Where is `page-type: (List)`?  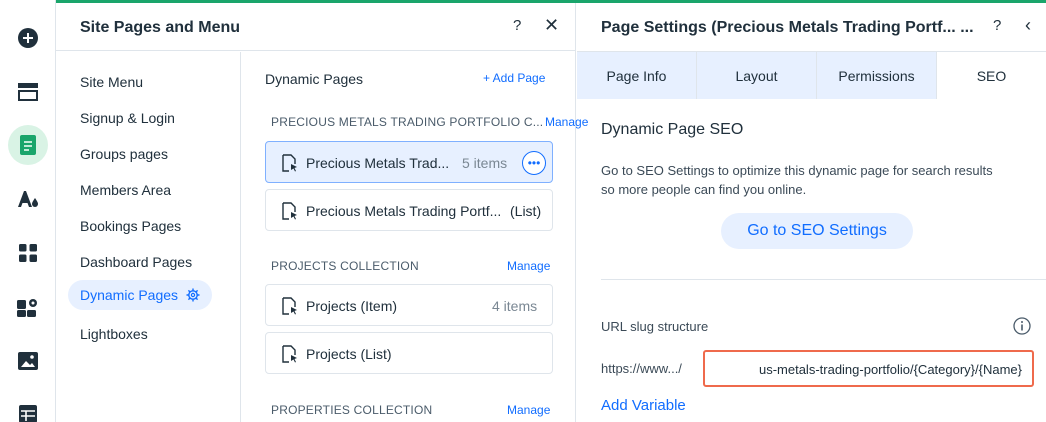 page-type: (List) is located at coordinates (526, 211).